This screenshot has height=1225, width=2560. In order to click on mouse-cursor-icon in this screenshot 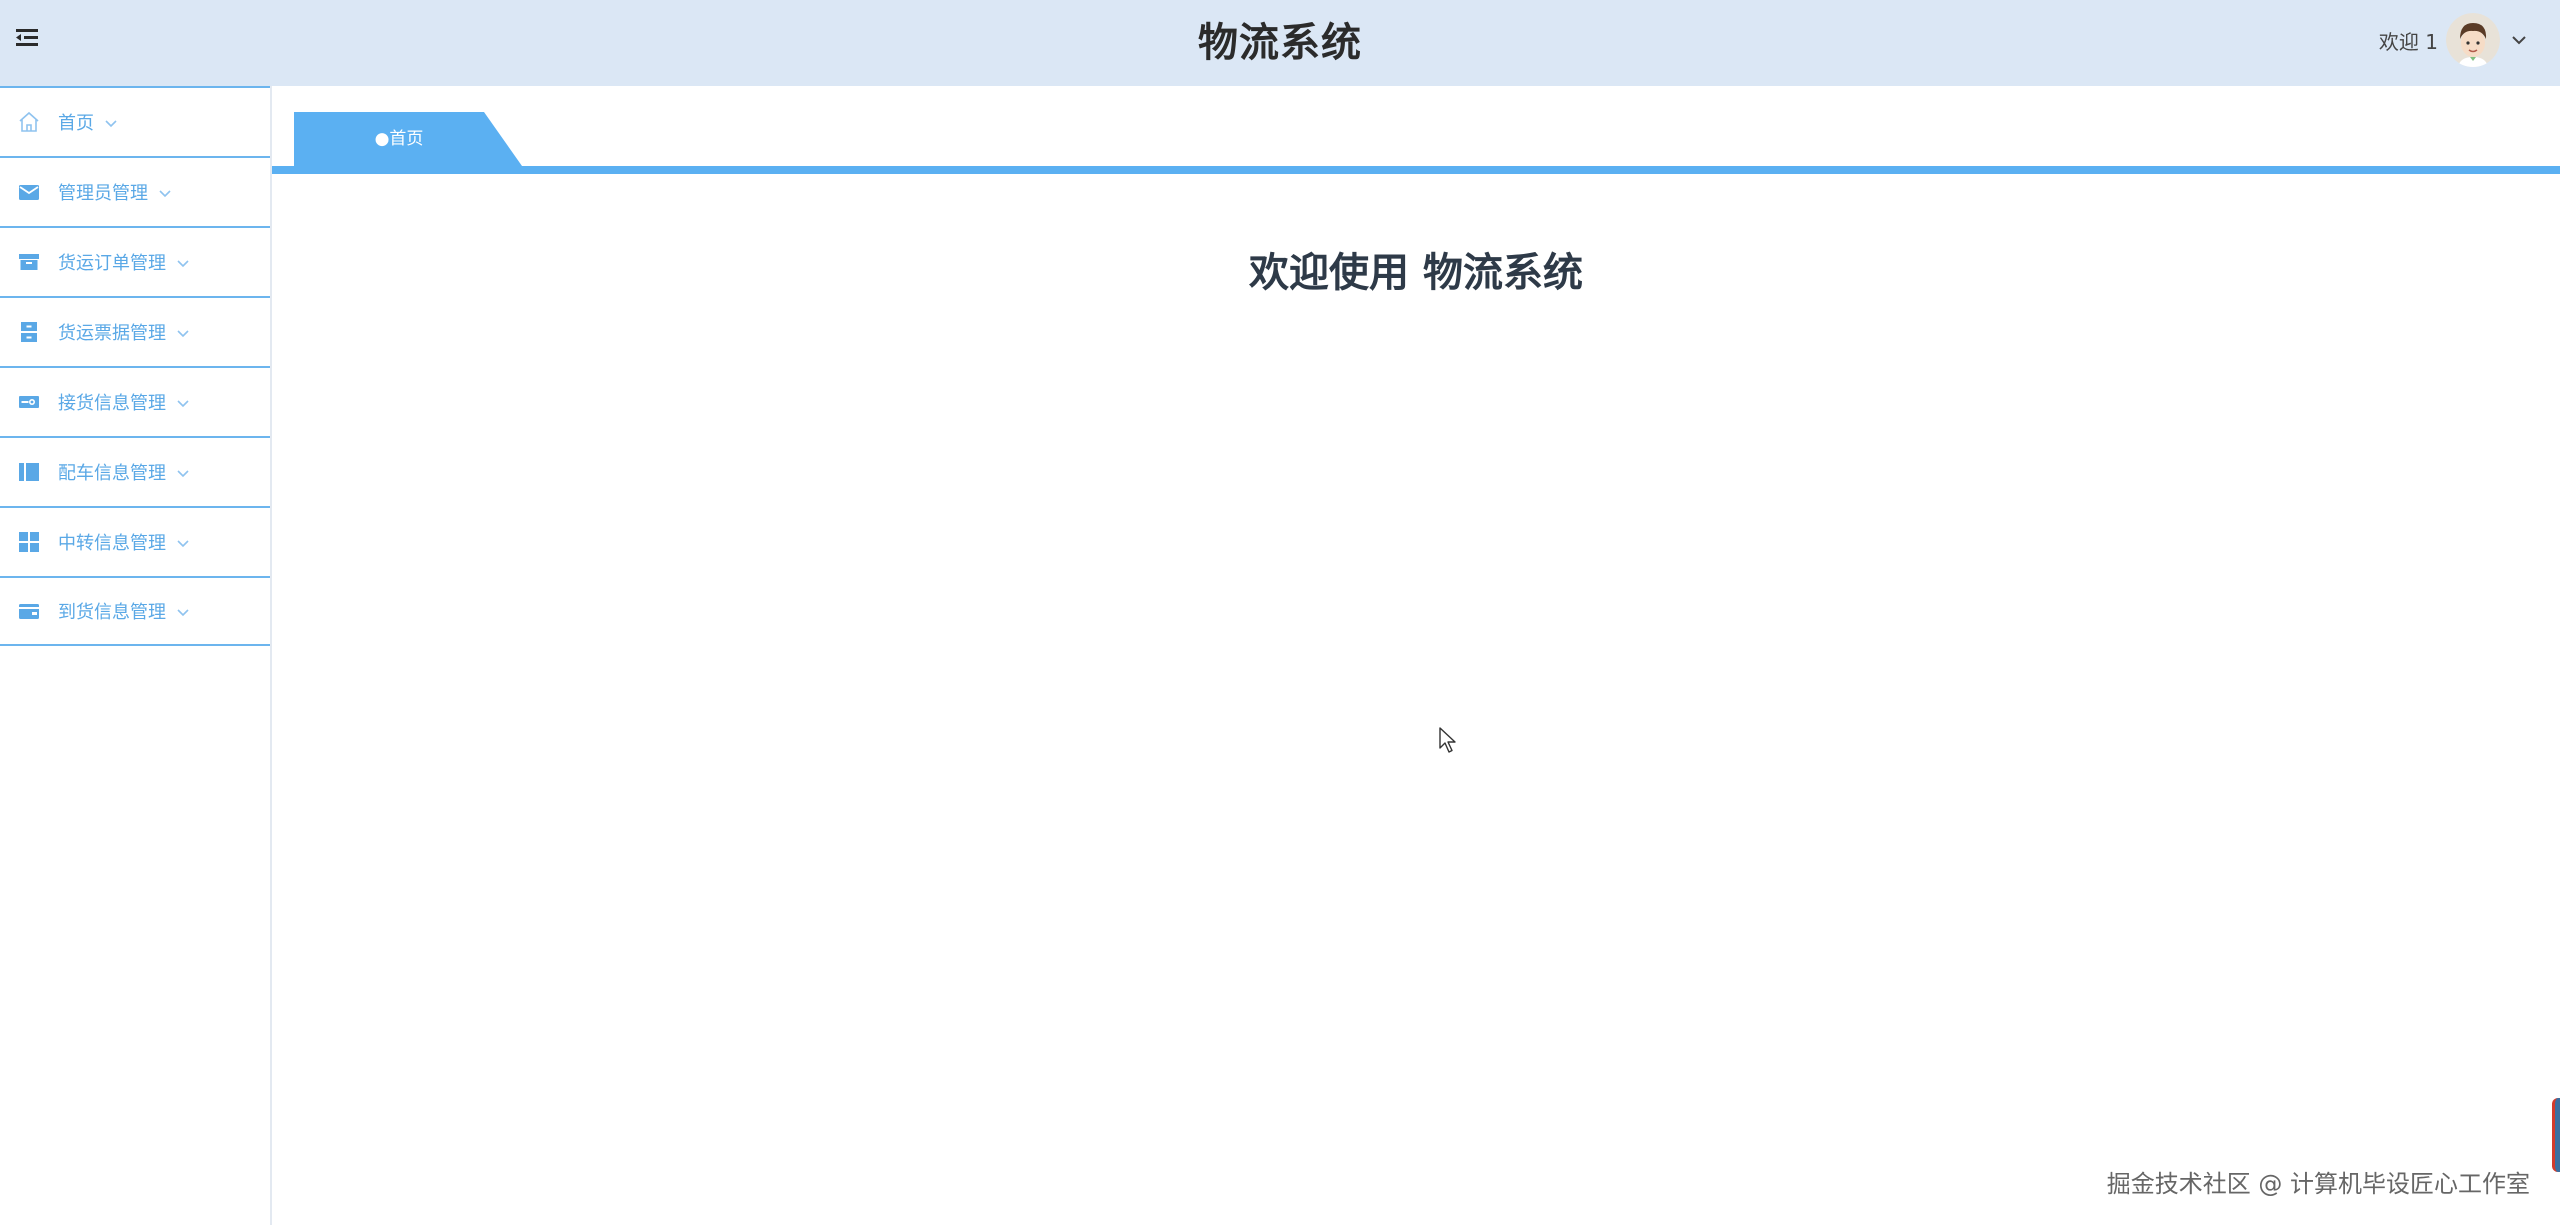, I will do `click(1448, 740)`.